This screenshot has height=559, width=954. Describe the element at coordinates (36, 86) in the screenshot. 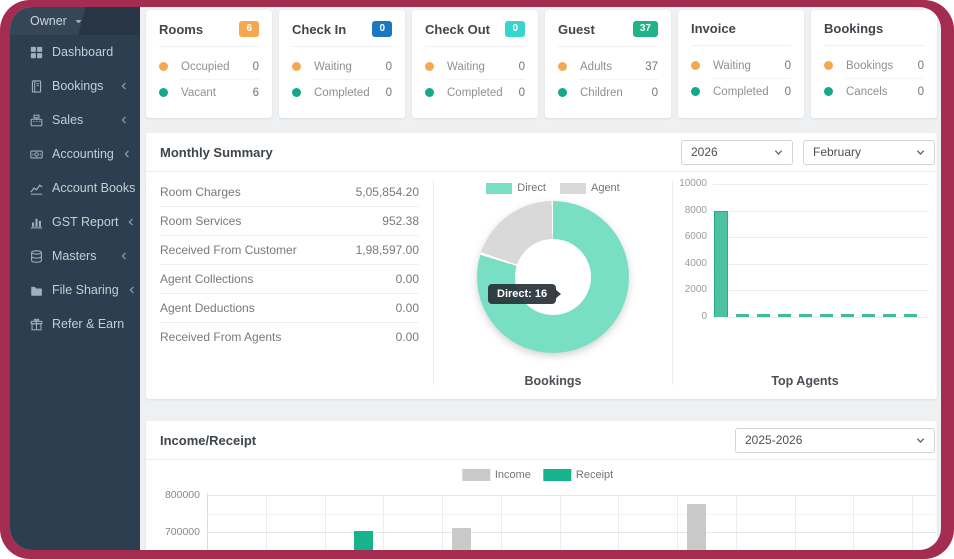

I see `bookings-book-icon` at that location.